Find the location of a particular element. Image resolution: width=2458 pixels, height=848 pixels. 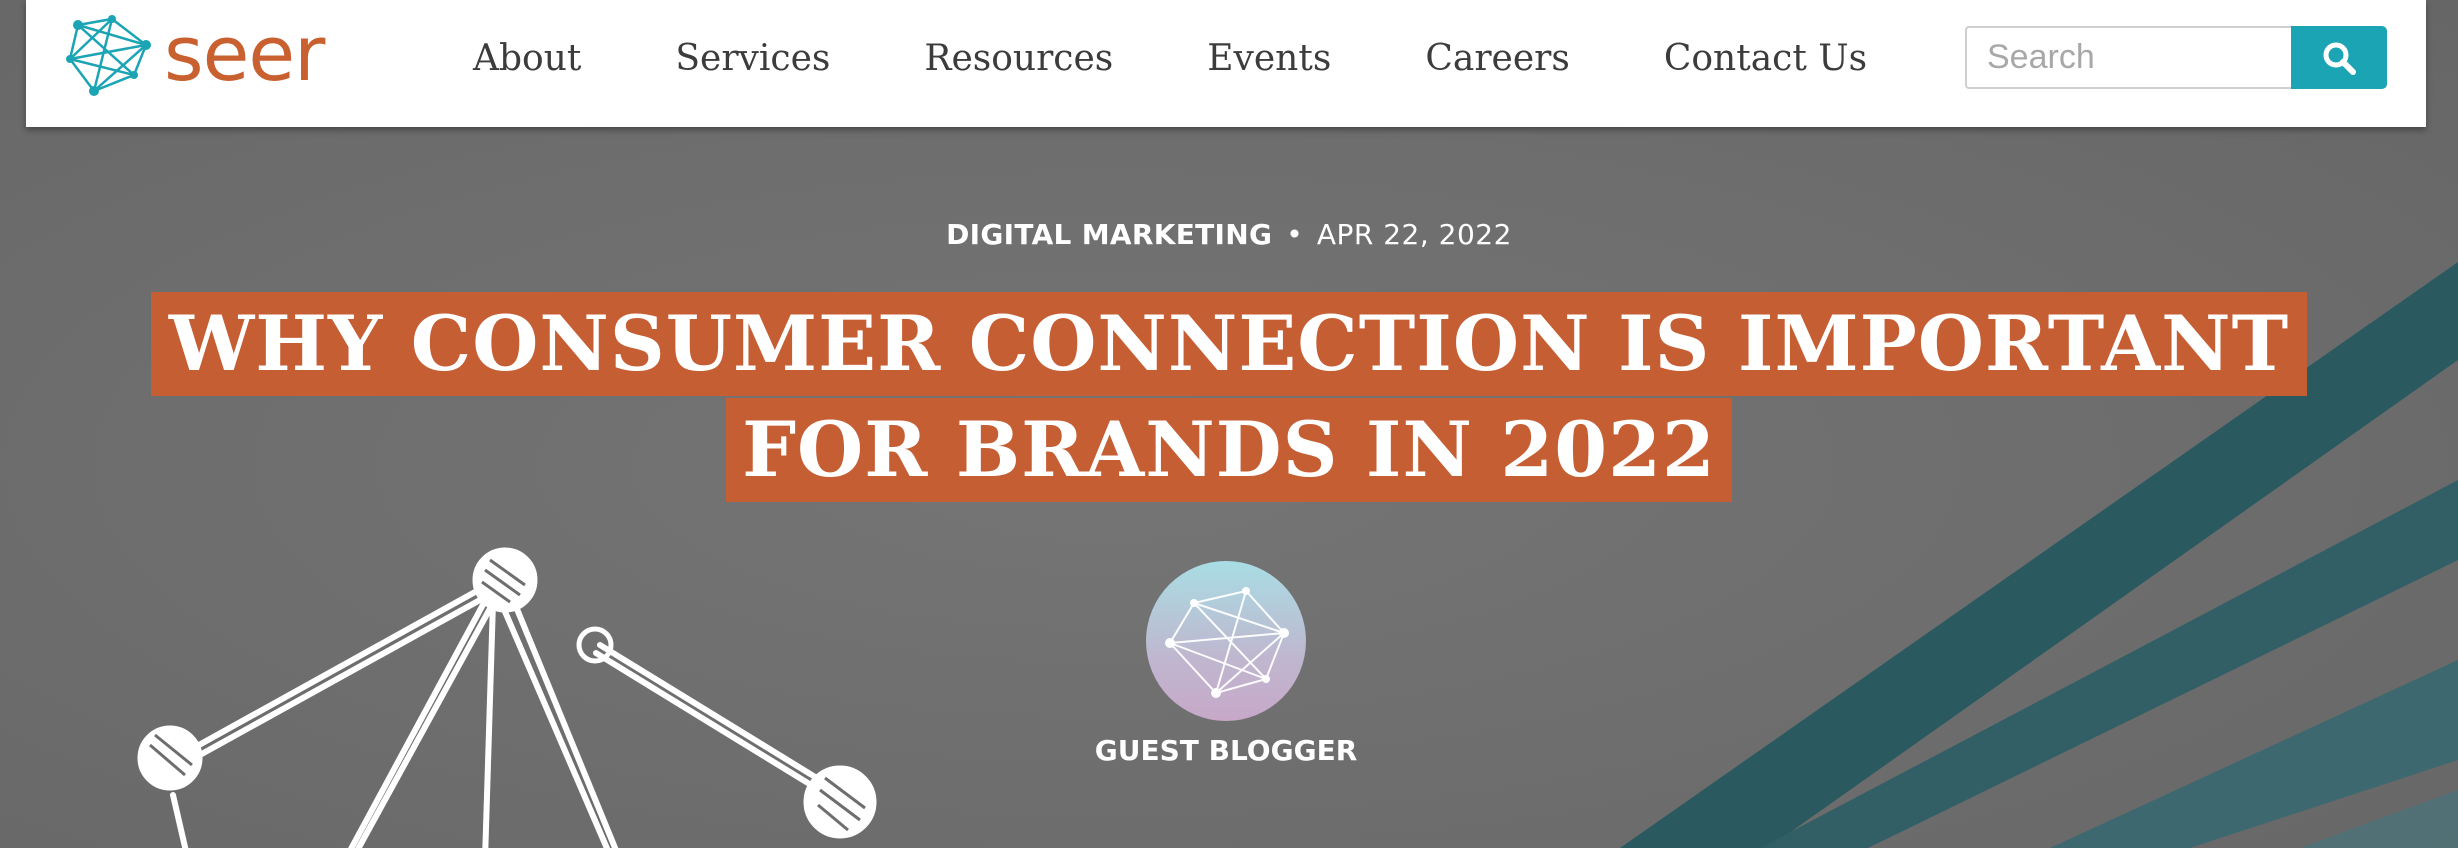

article-category: DIGITAL MARKETING is located at coordinates (1109, 234).